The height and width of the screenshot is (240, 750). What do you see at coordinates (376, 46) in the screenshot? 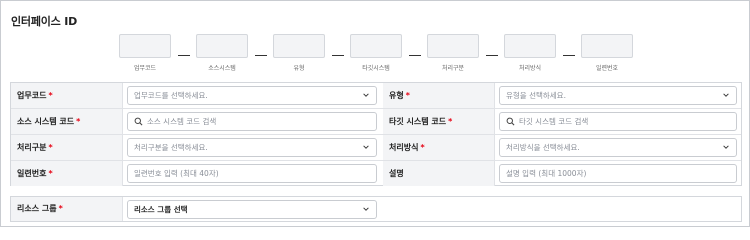
I see `id-segment-target-system` at bounding box center [376, 46].